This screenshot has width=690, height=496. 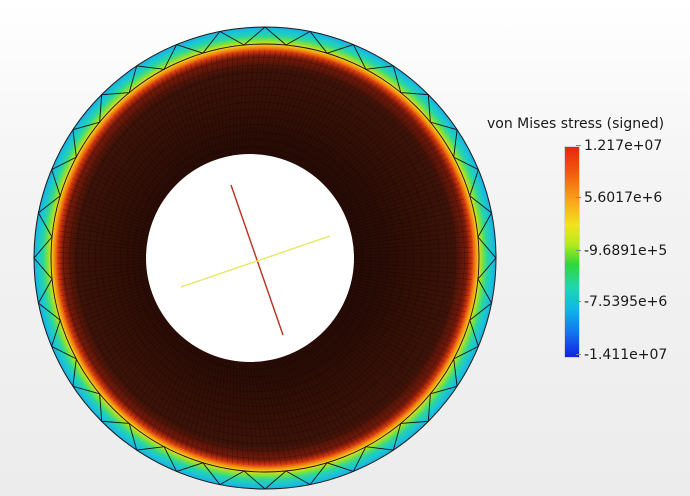 What do you see at coordinates (250, 258) in the screenshot?
I see `inner-hole` at bounding box center [250, 258].